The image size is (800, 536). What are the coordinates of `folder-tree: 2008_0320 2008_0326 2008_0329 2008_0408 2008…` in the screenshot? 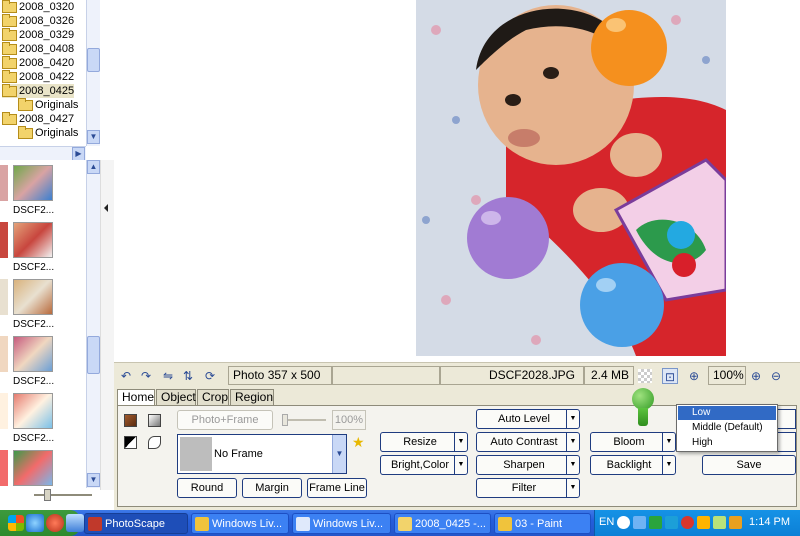 It's located at (50, 73).